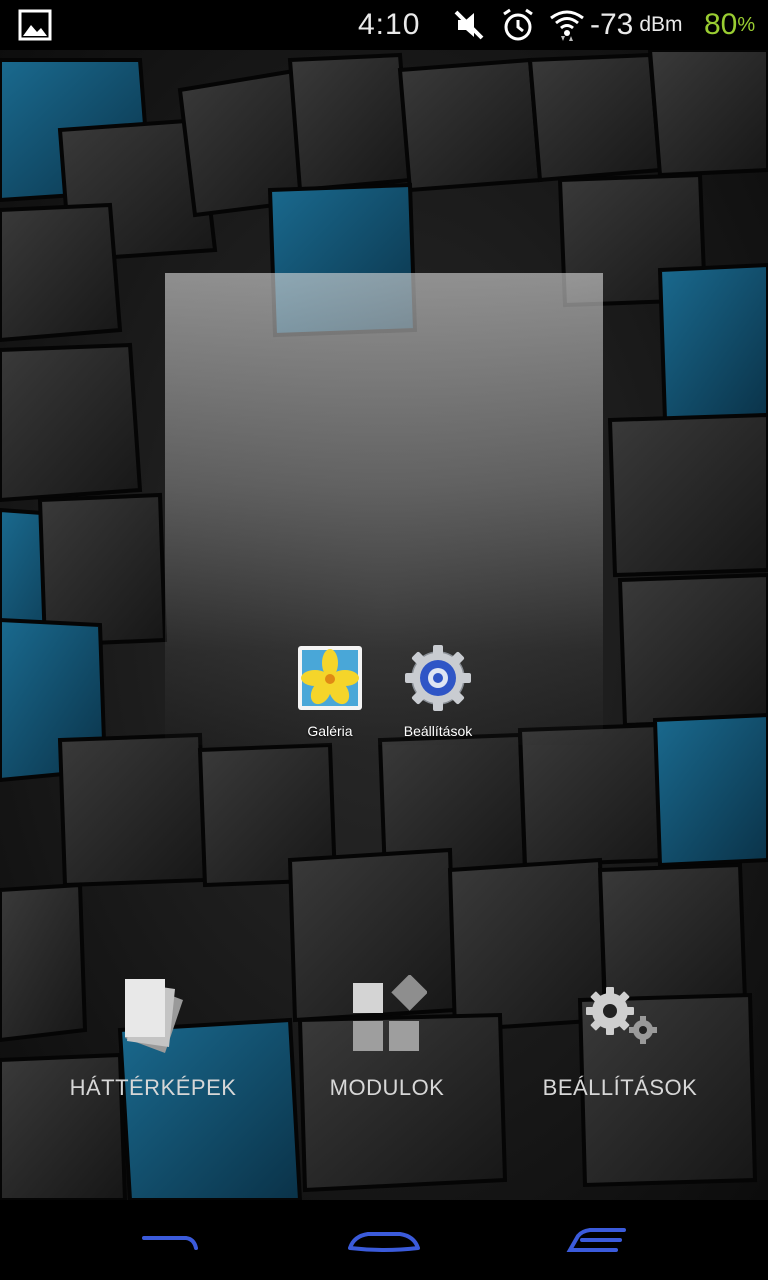 The height and width of the screenshot is (1280, 768). I want to click on navigation-bar, so click(384, 1240).